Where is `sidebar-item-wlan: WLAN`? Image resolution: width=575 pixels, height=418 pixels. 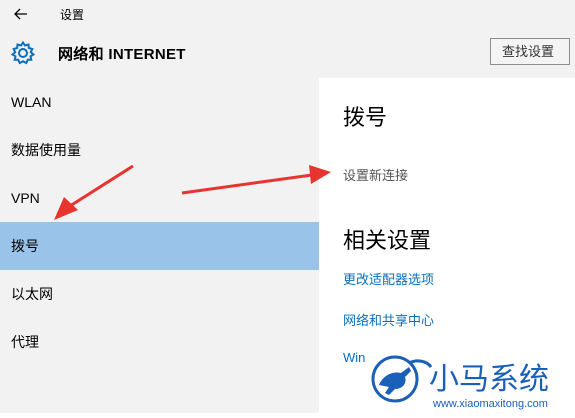
sidebar-item-wlan: WLAN is located at coordinates (159, 102).